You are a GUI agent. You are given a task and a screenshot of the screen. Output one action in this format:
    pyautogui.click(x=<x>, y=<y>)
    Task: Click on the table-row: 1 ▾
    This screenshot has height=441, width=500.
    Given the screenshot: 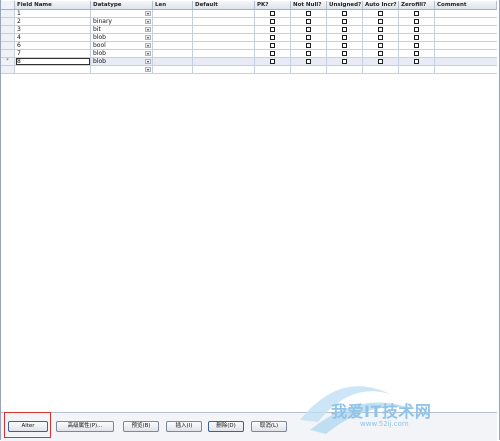 What is the action you would take?
    pyautogui.click(x=249, y=14)
    